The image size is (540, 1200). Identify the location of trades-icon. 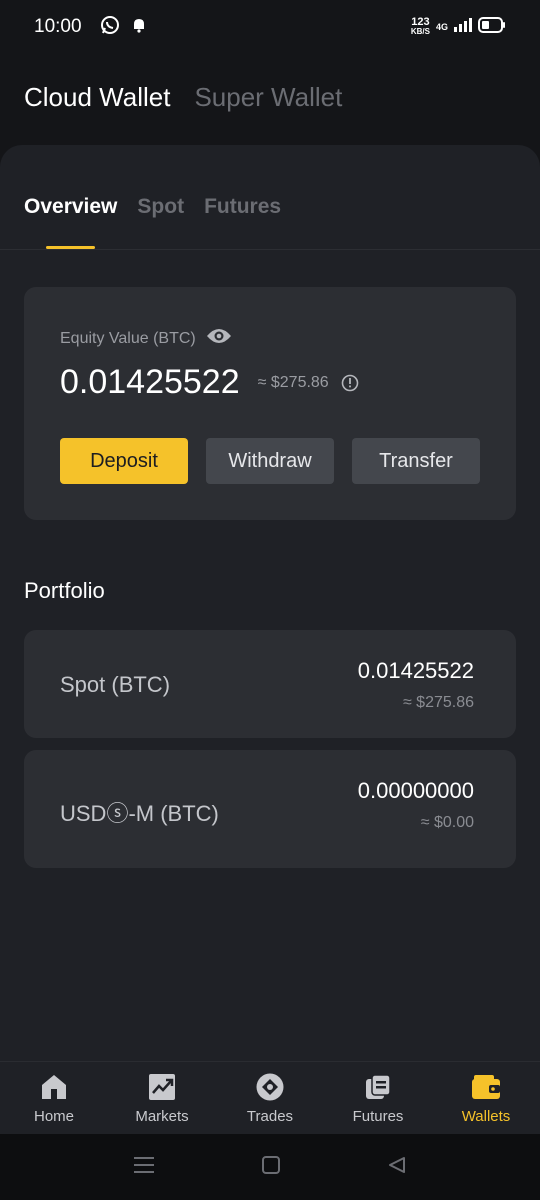
(270, 1087).